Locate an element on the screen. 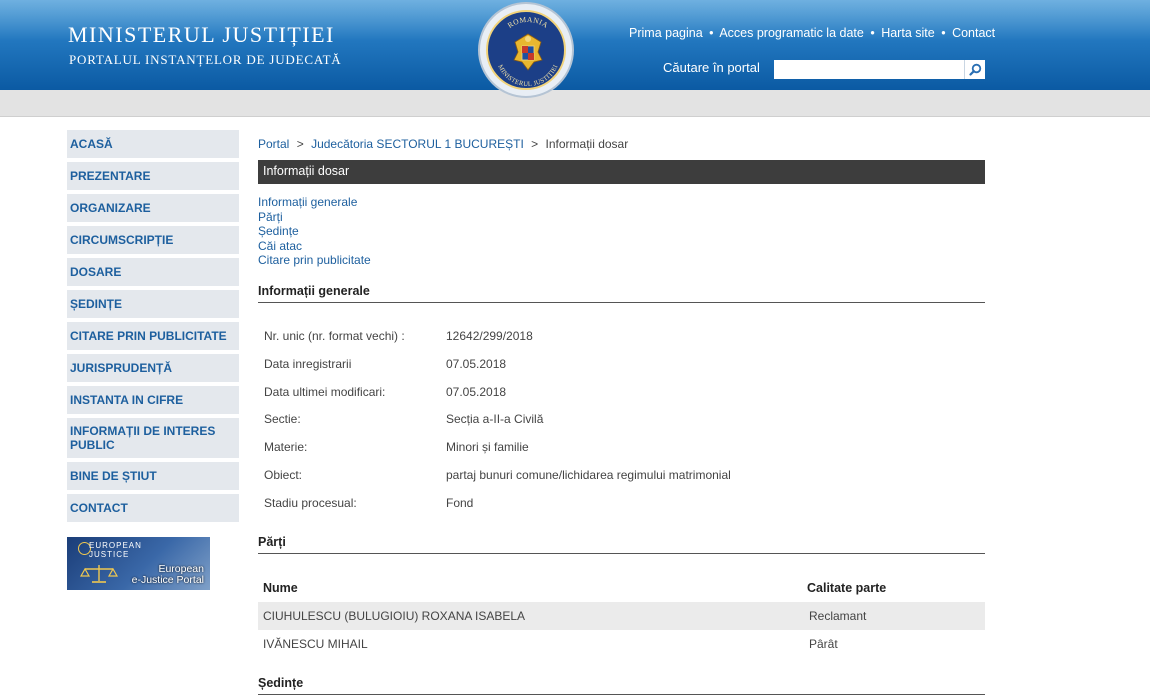 The width and height of the screenshot is (1150, 700). nav-prima-pagina: Prima pagina is located at coordinates (666, 33).